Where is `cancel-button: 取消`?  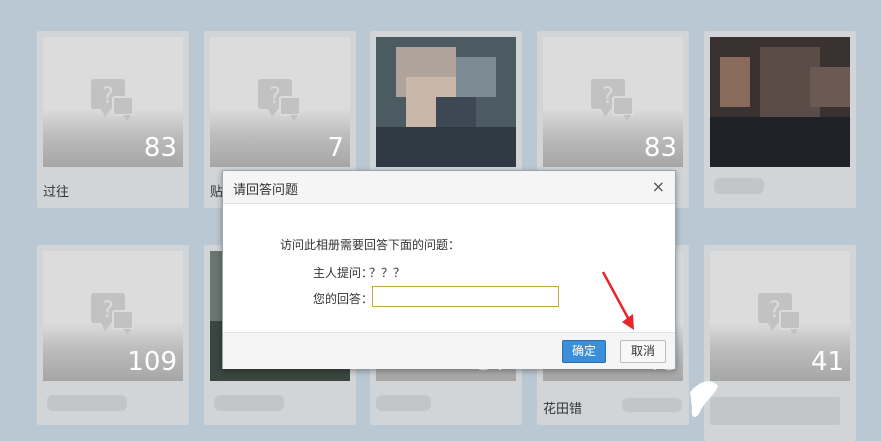 cancel-button: 取消 is located at coordinates (643, 351).